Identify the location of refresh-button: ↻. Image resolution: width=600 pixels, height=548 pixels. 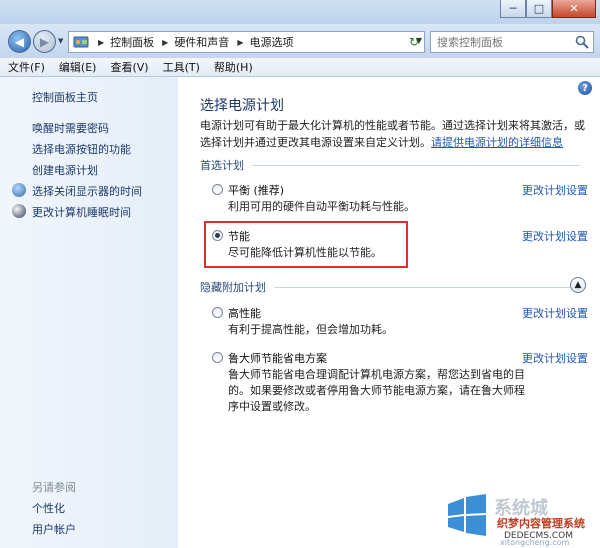
(414, 42).